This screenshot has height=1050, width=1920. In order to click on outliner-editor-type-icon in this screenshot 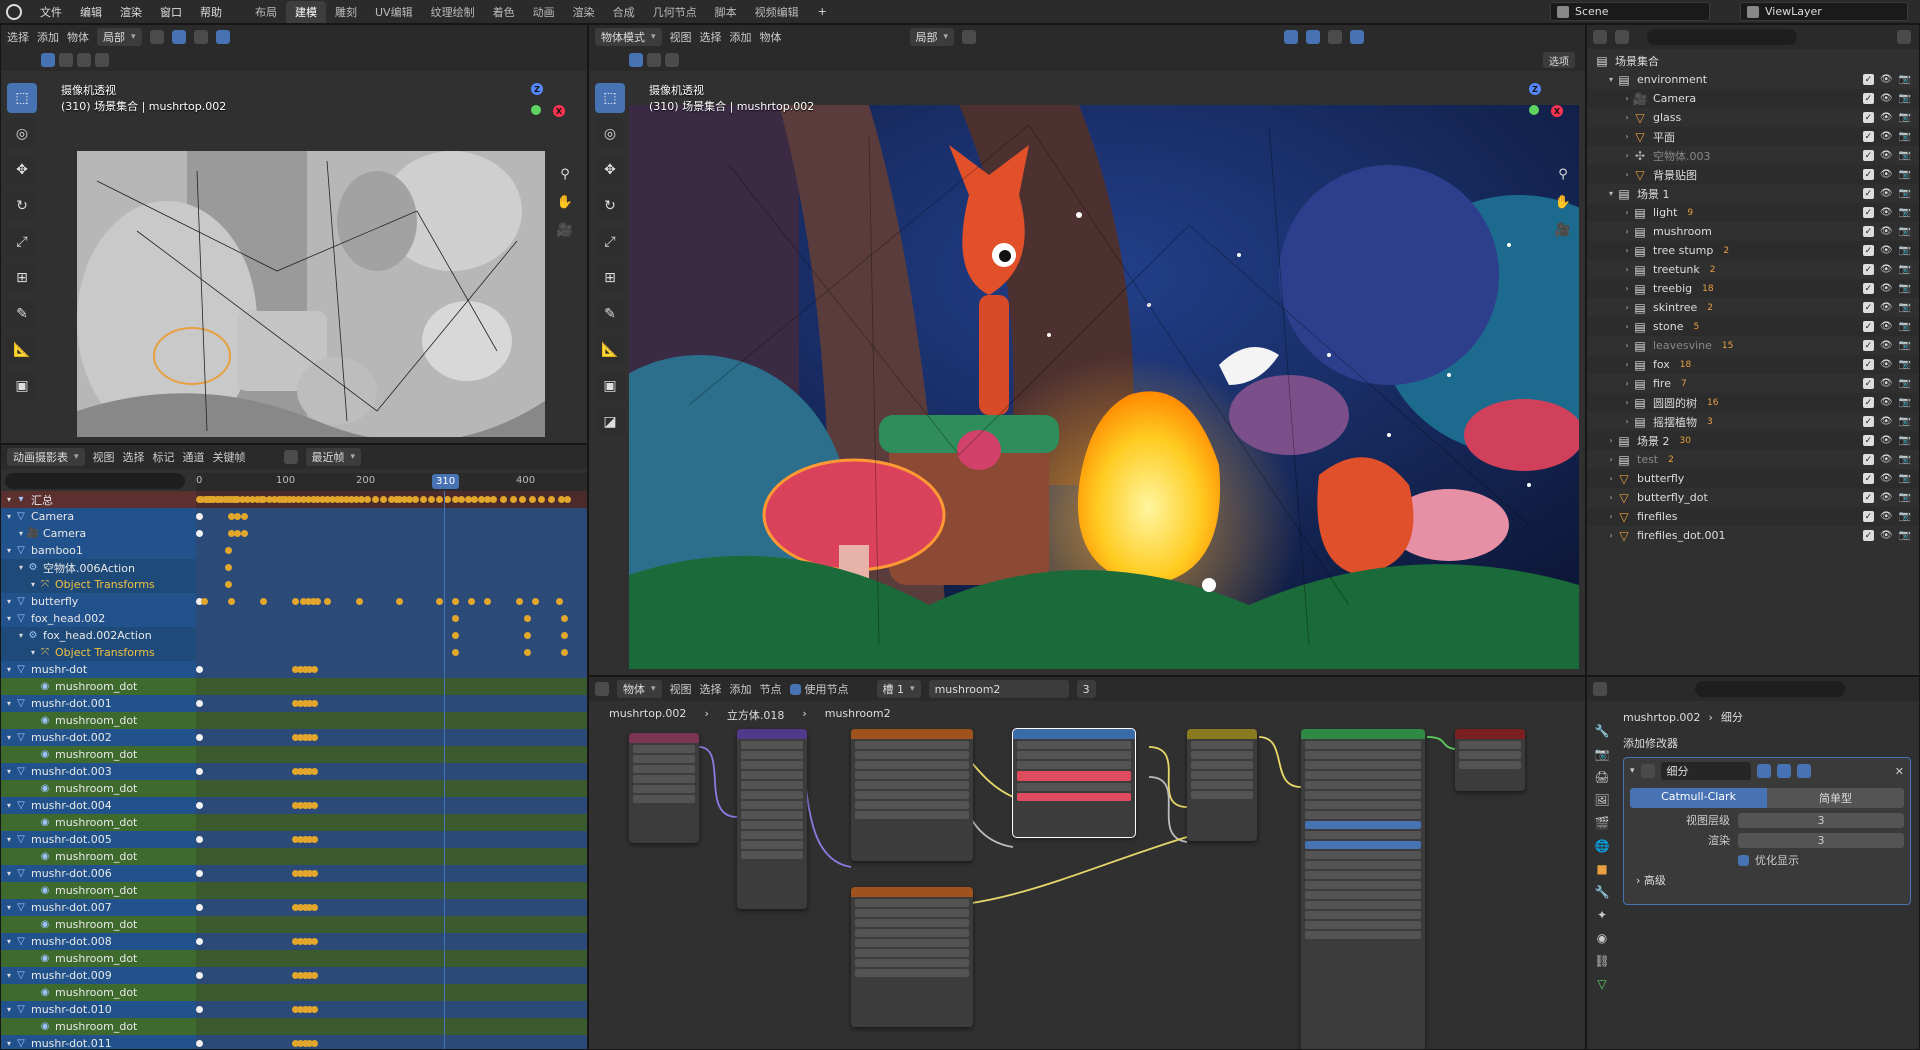, I will do `click(1600, 37)`.